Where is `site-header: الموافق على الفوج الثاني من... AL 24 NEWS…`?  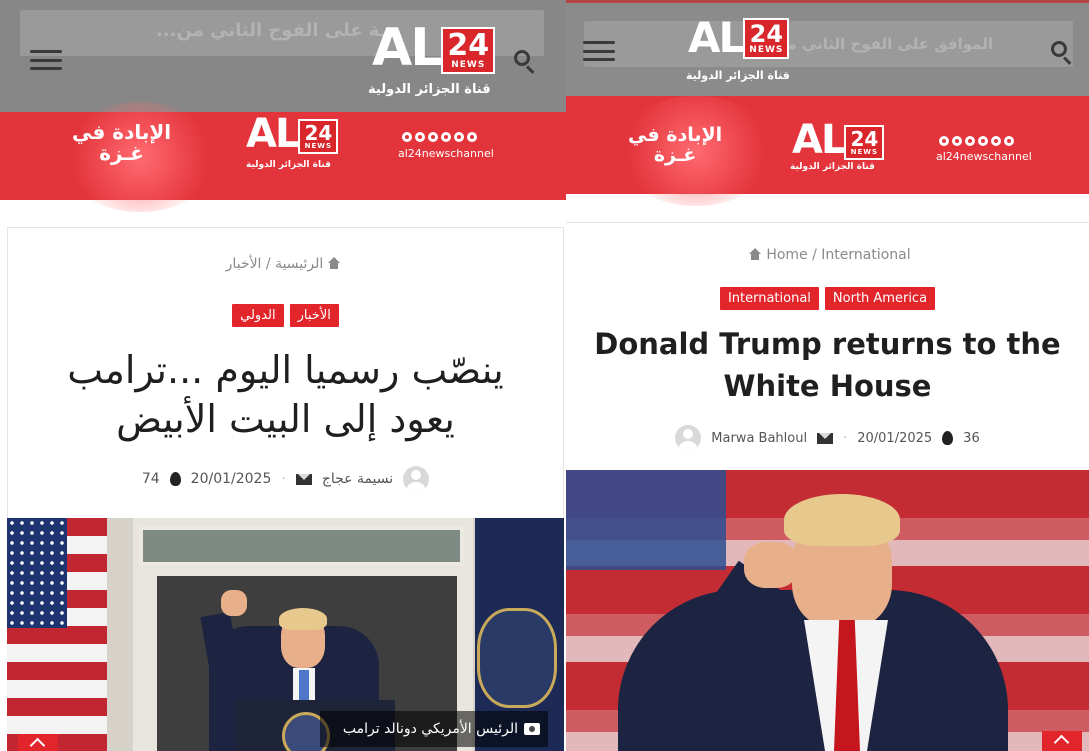 site-header: الموافق على الفوج الثاني من... AL 24 NEWS… is located at coordinates (827, 48).